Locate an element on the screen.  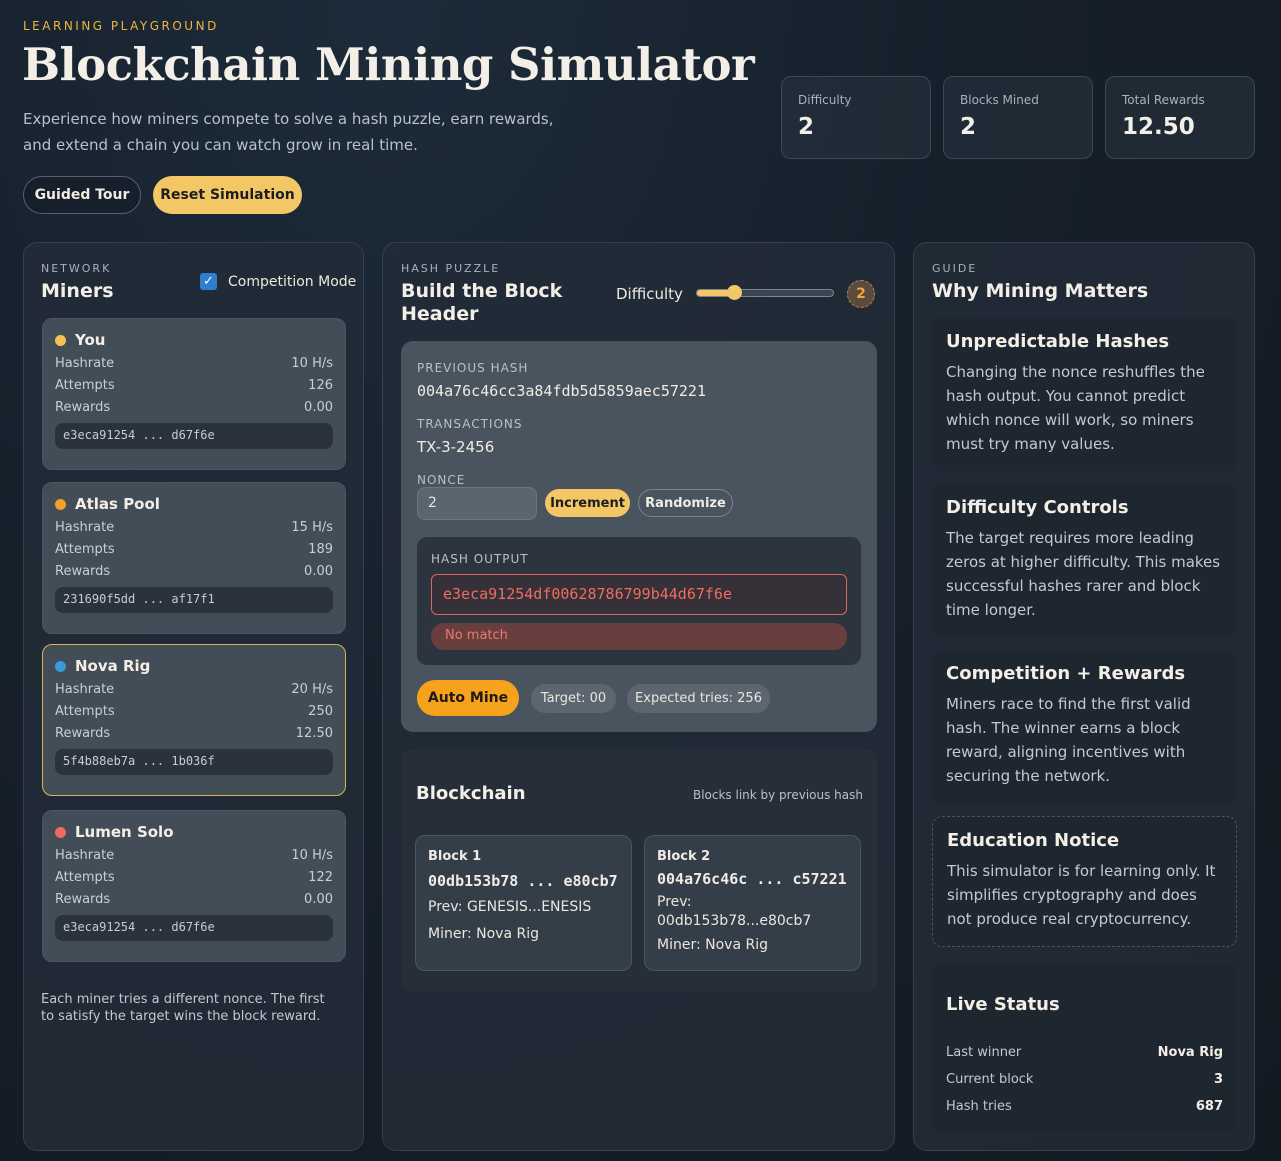
expected-tries-tag: Expected tries: 256 is located at coordinates (698, 698).